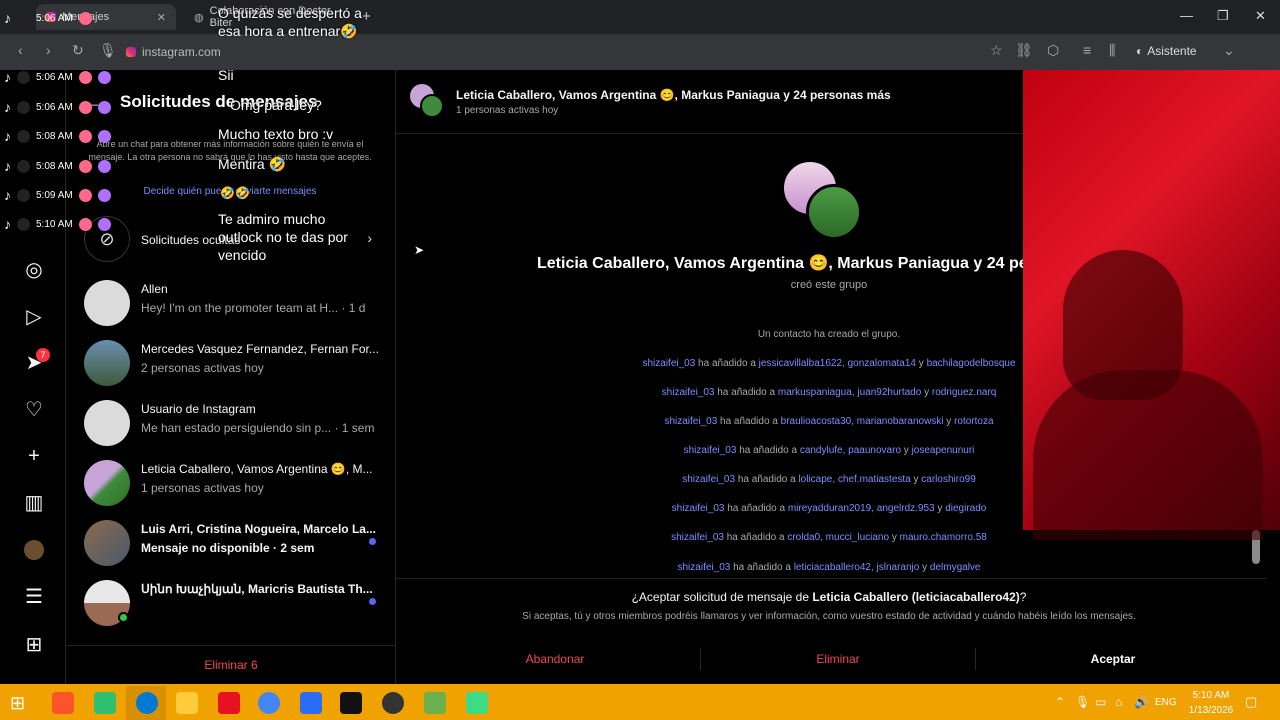  Describe the element at coordinates (850, 450) in the screenshot. I see `users-link: candylufe, paaunovaro` at that location.